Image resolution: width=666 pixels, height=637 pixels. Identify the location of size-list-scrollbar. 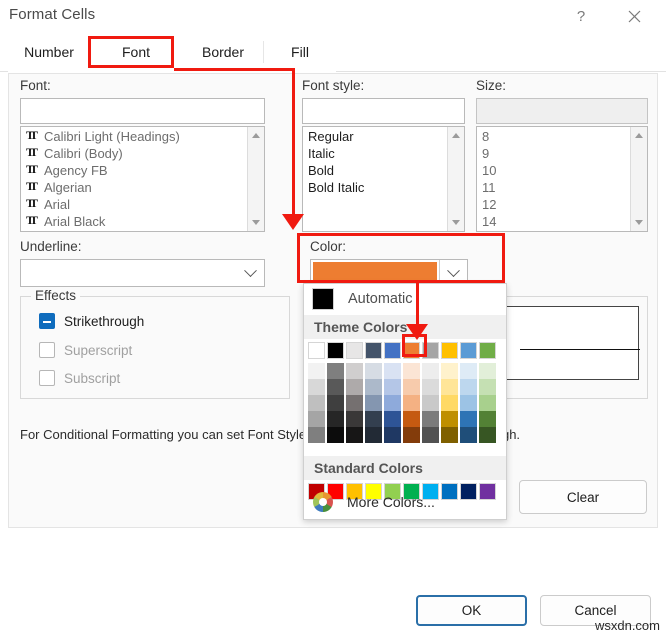
(638, 179).